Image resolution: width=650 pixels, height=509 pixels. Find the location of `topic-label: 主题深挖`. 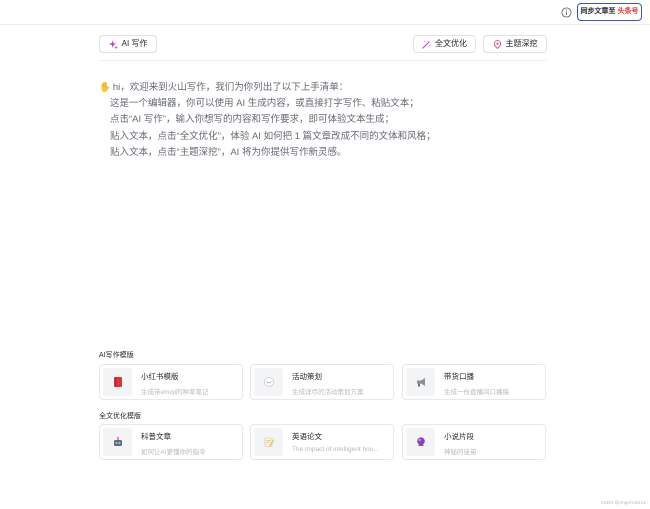

topic-label: 主题深挖 is located at coordinates (521, 43).